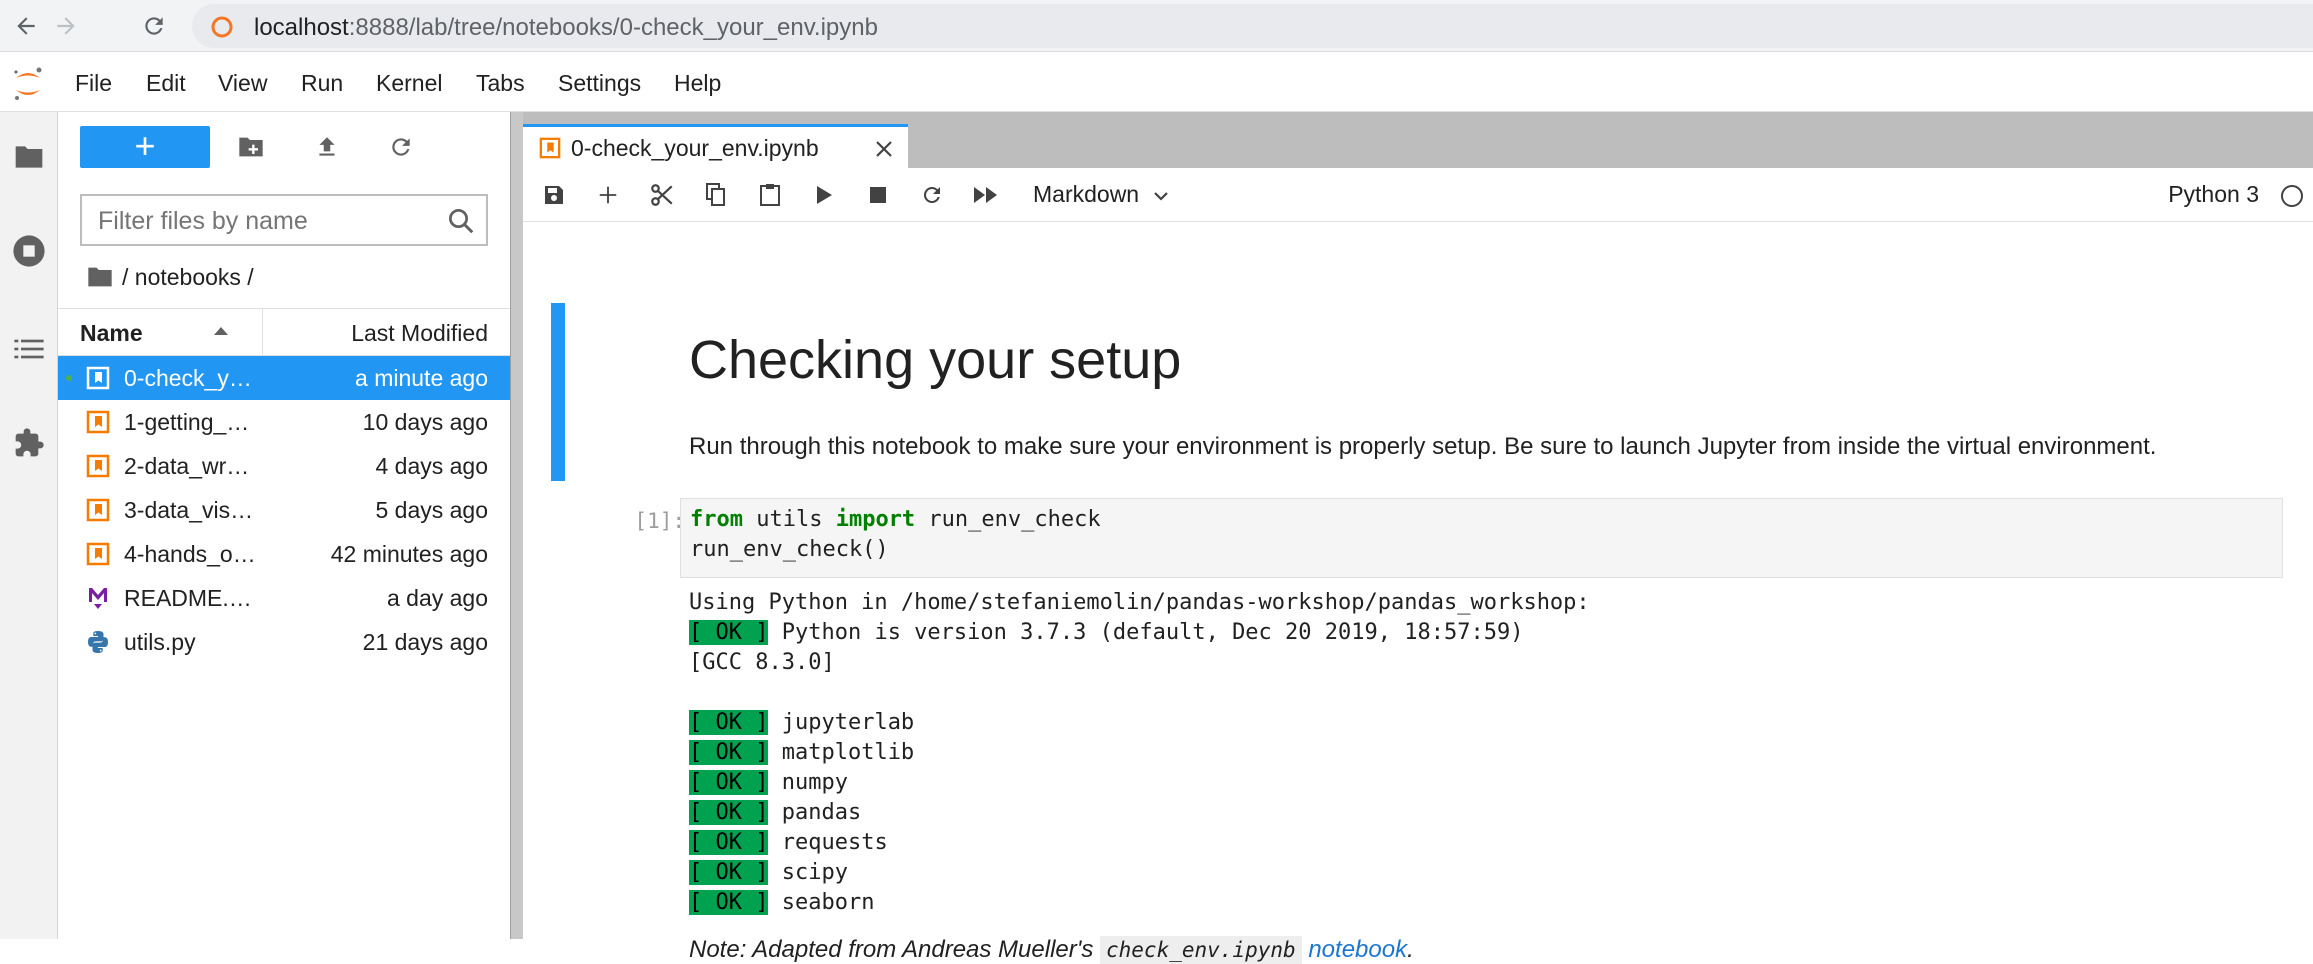 The height and width of the screenshot is (964, 2313). I want to click on interrupt-kernel-button, so click(878, 195).